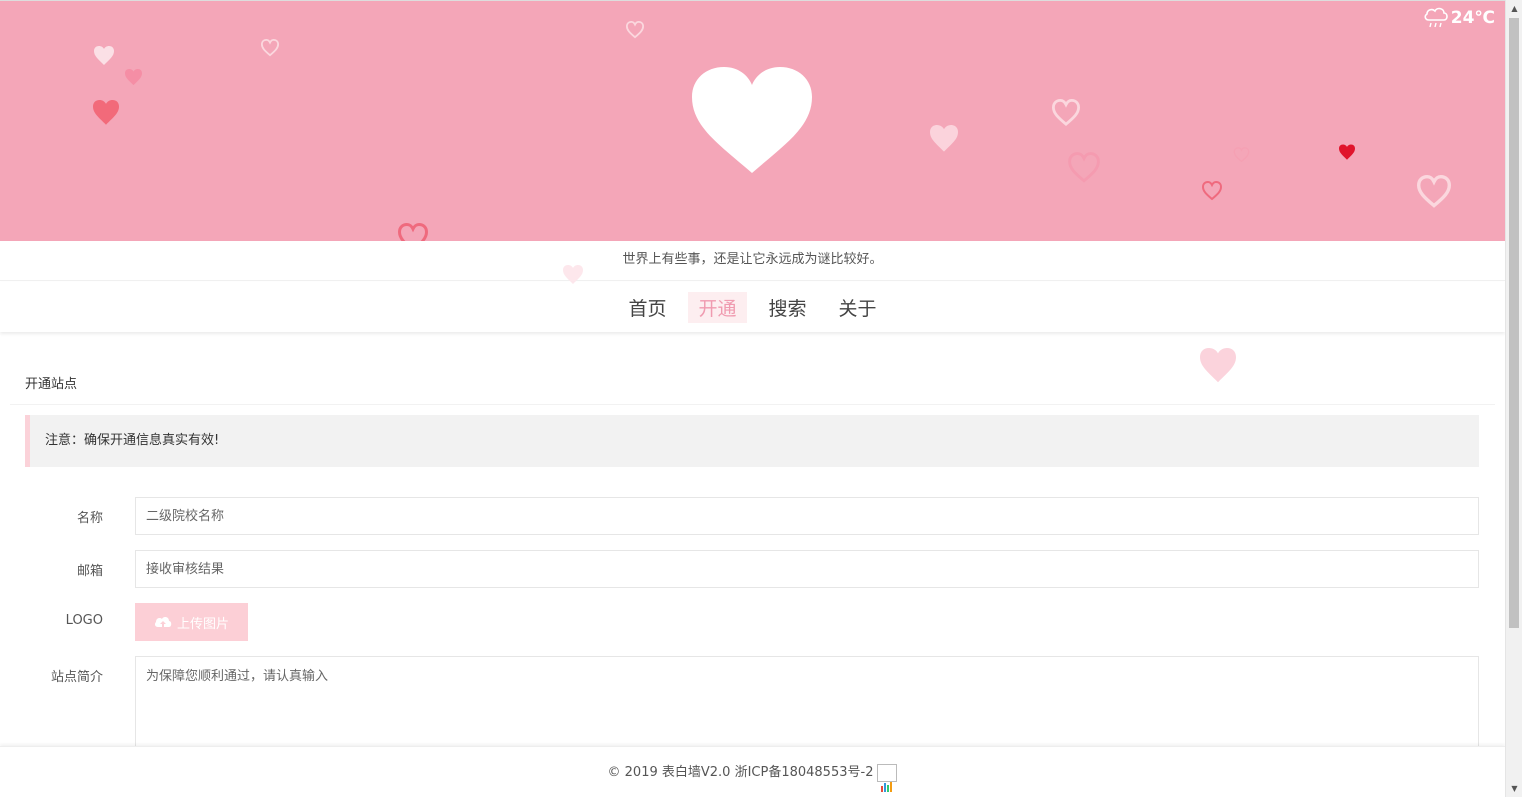  I want to click on slogan-text: 世界上有些事，还是让它永远成为谜比较好。, so click(752, 259).